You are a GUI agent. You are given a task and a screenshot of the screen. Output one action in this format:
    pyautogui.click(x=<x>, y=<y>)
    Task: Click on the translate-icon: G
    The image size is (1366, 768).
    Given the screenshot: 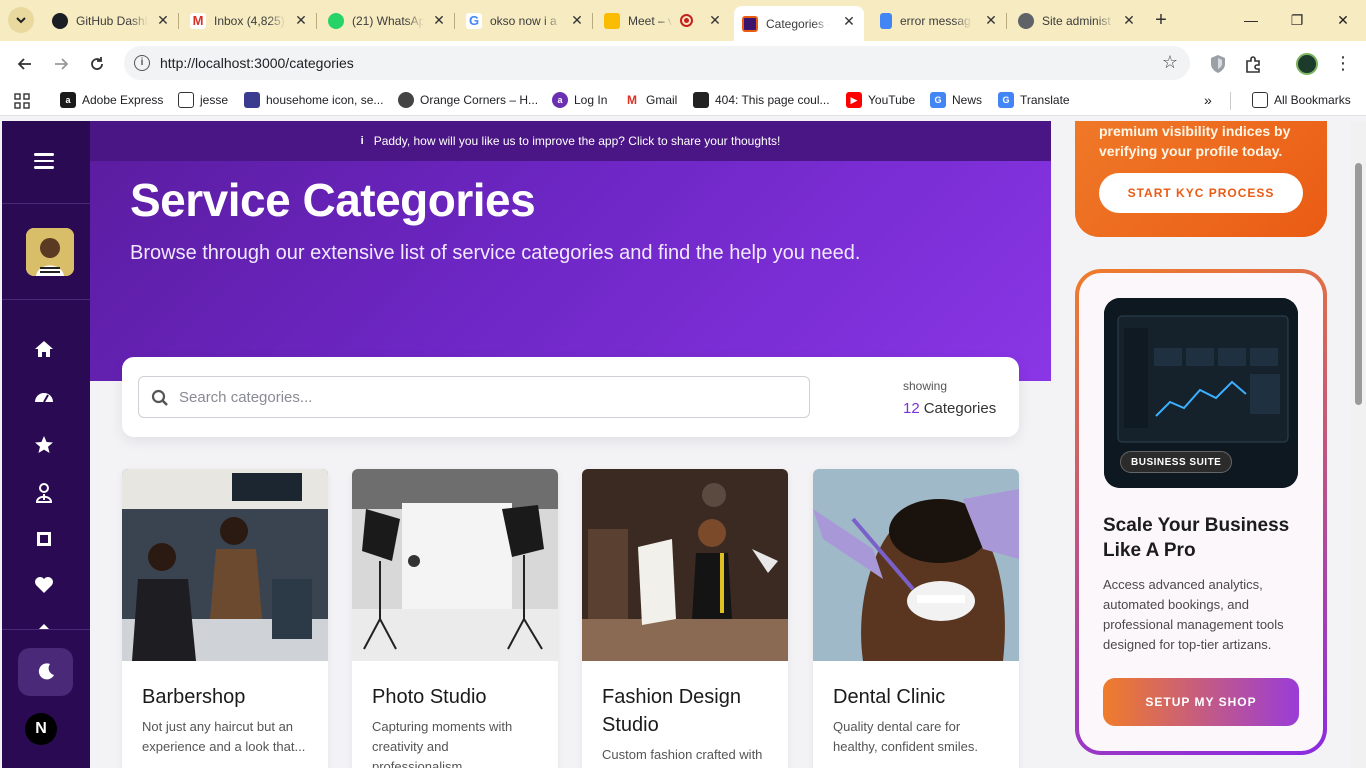 What is the action you would take?
    pyautogui.click(x=1006, y=100)
    